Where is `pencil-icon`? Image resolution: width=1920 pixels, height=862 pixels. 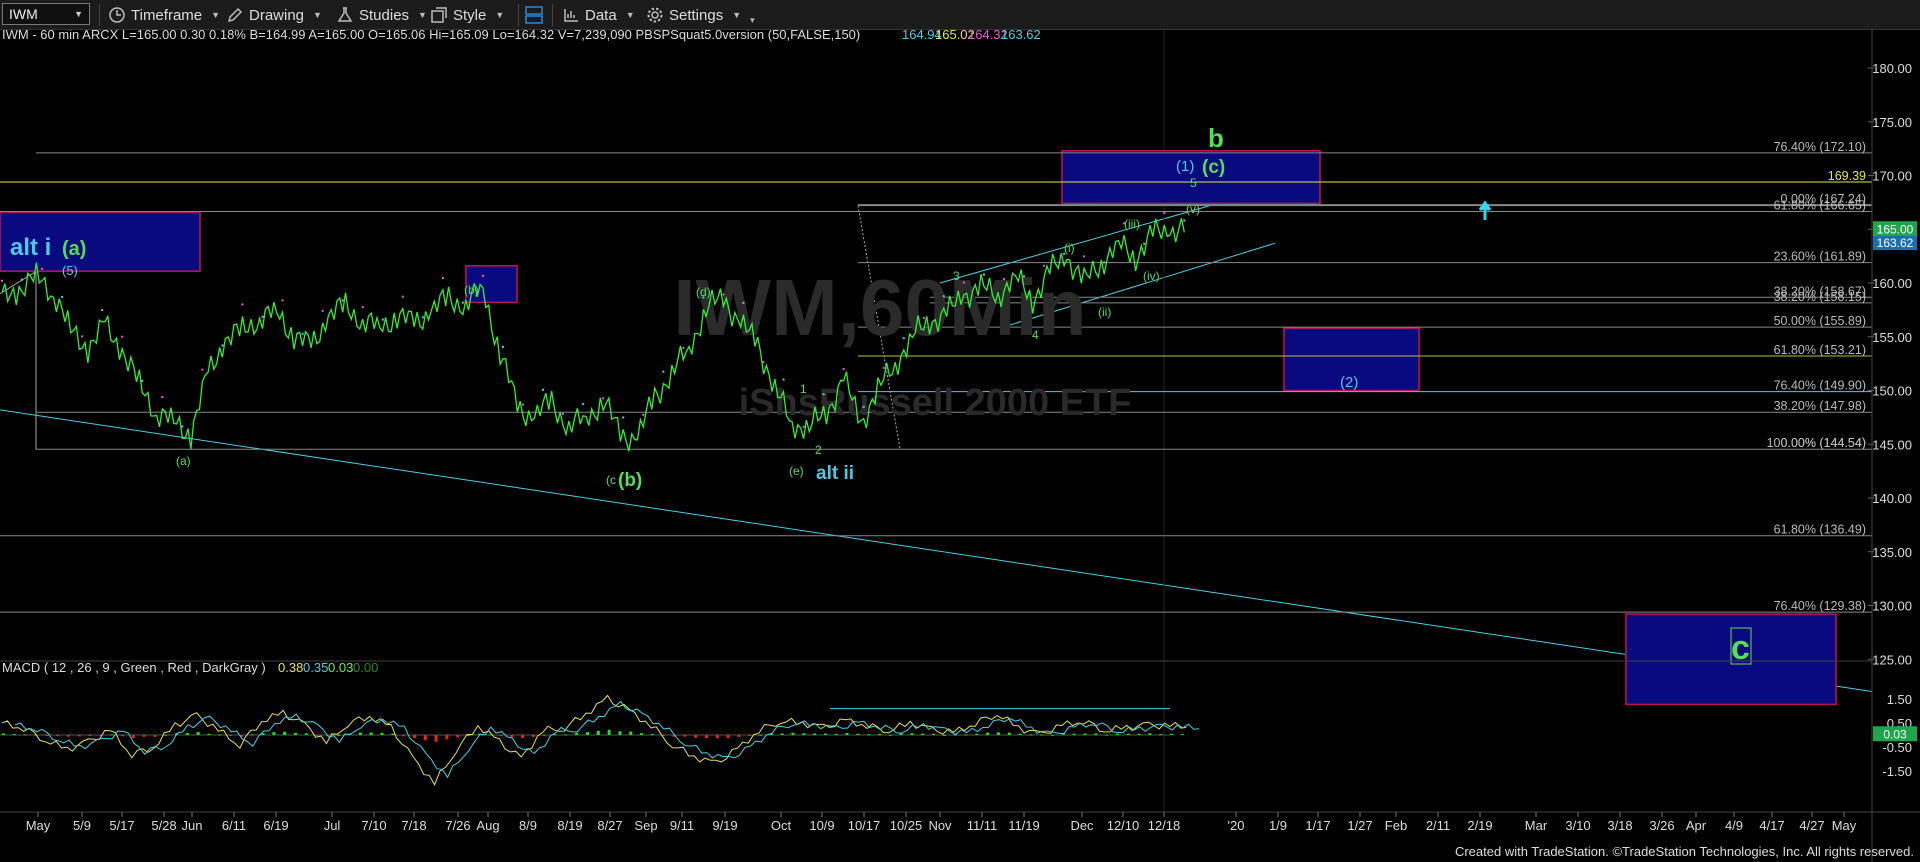
pencil-icon is located at coordinates (235, 15).